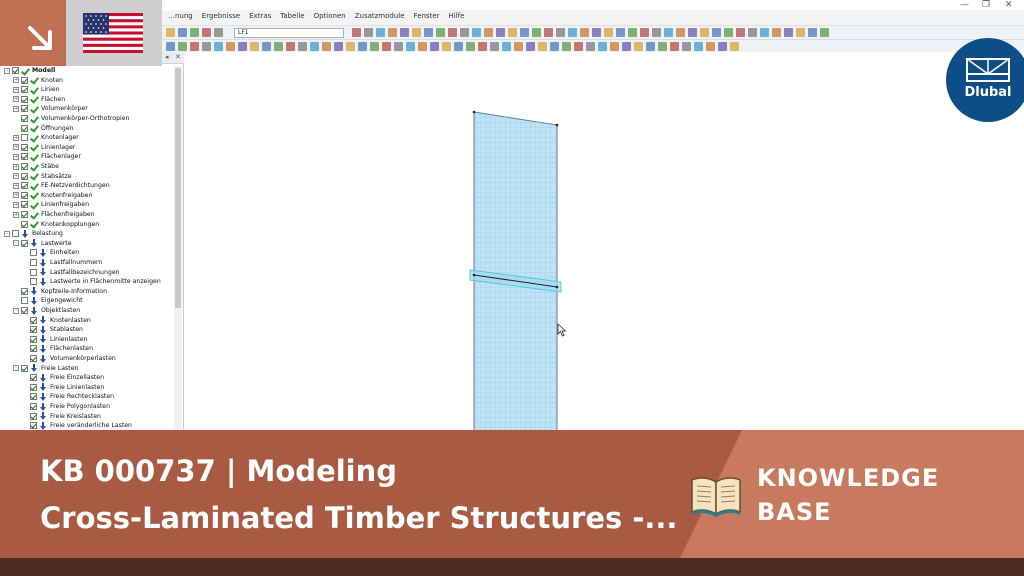  Describe the element at coordinates (54, 214) in the screenshot. I see `tree-item: + Flächenfreigaben` at that location.